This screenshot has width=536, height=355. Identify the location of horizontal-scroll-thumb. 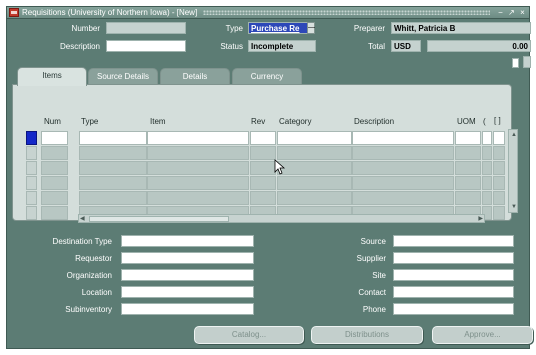
(159, 219).